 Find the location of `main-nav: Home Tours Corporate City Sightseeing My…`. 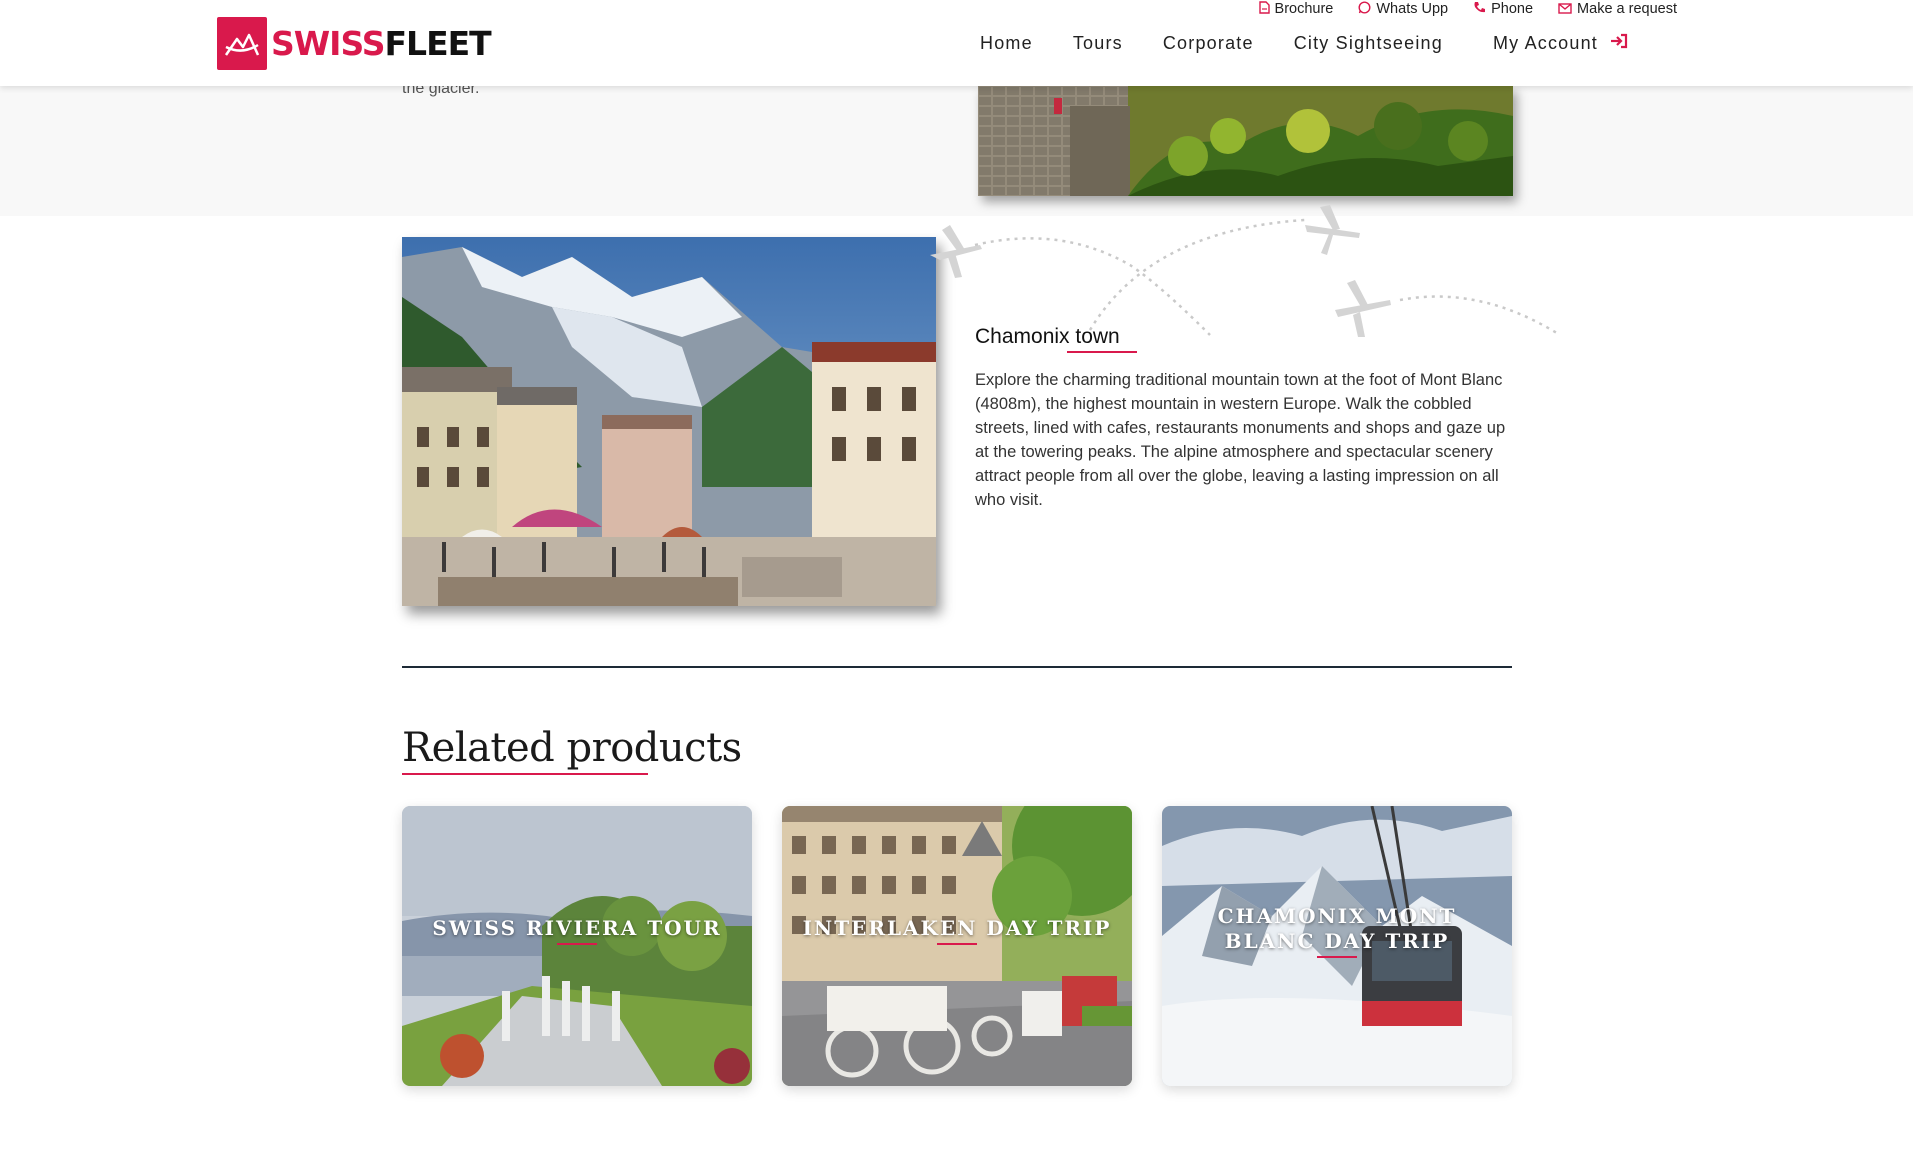

main-nav: Home Tours Corporate City Sightseeing My… is located at coordinates (1304, 43).